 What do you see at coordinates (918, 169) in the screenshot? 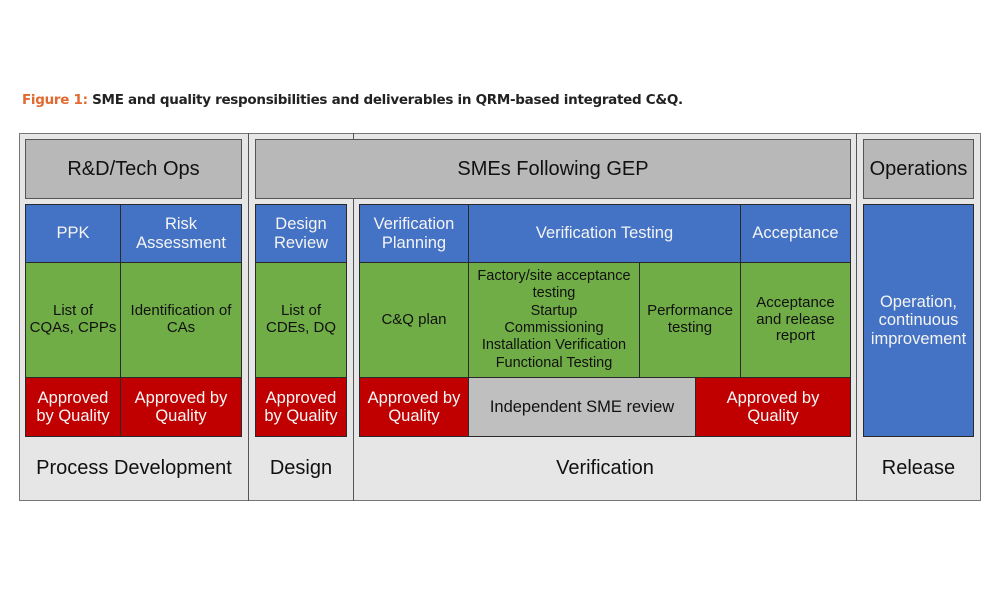
I see `header-operations: Operations` at bounding box center [918, 169].